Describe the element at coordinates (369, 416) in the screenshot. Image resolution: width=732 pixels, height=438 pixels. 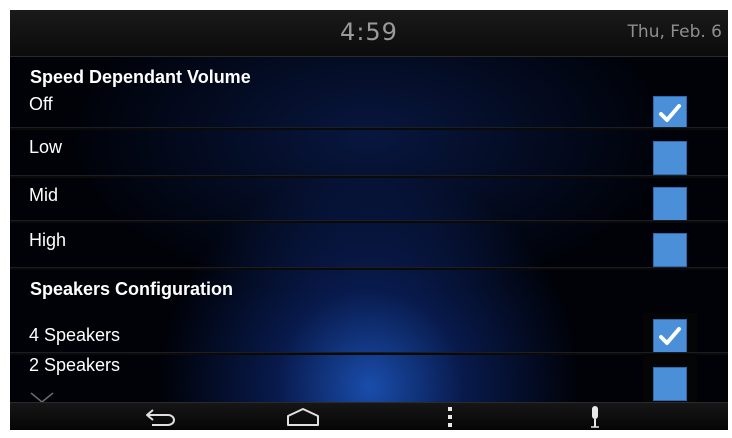
I see `navigation-bar` at that location.